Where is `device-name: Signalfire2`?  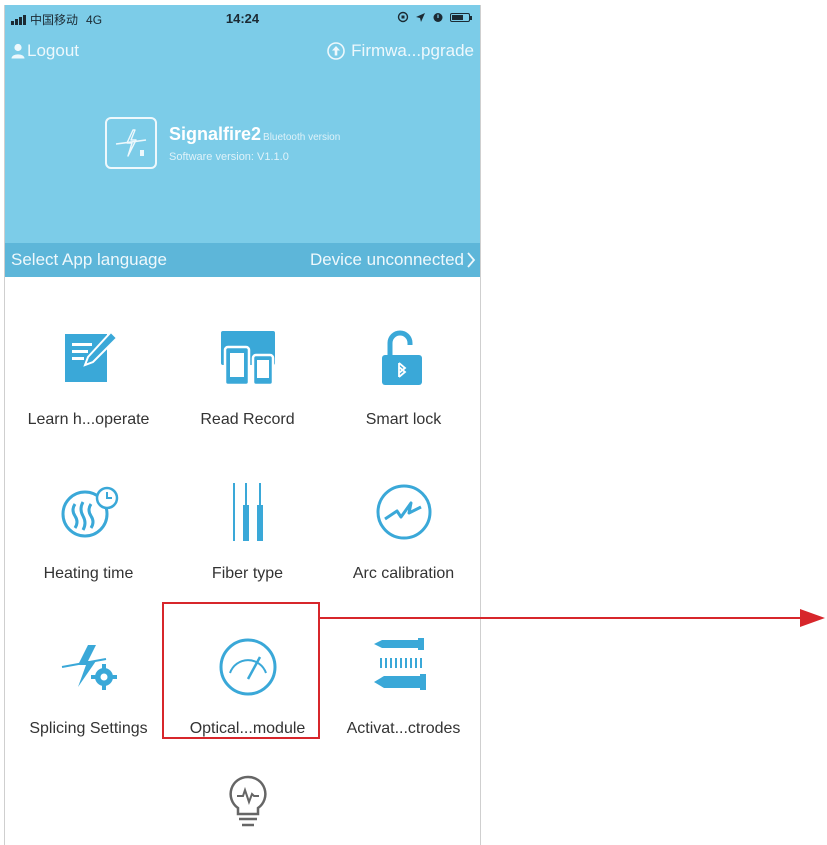 device-name: Signalfire2 is located at coordinates (215, 133).